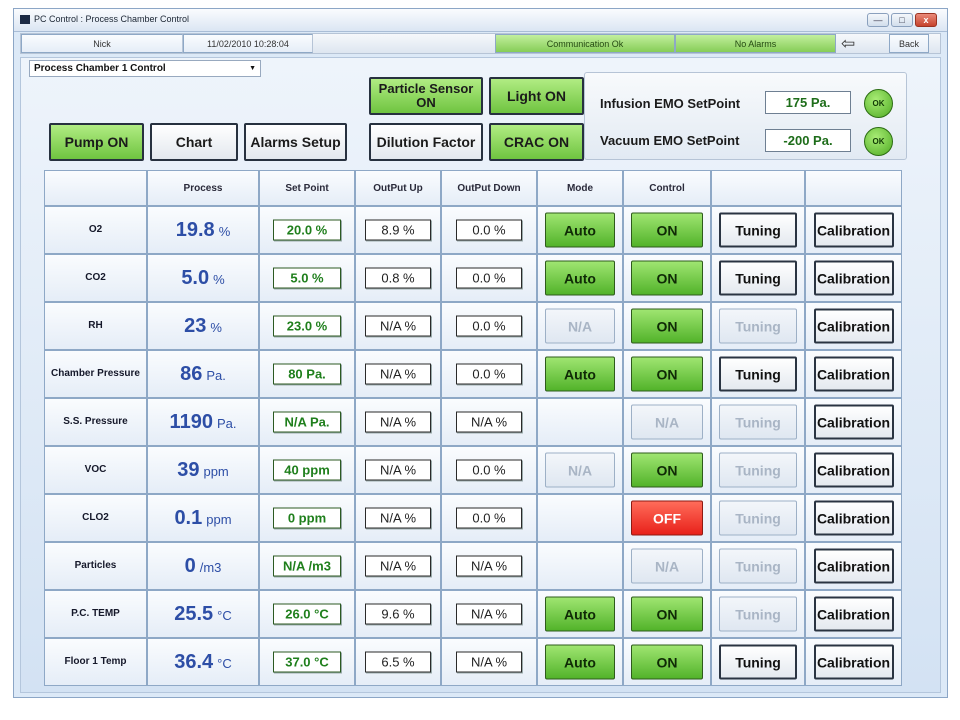  I want to click on communication-status: Communication Ok, so click(585, 43).